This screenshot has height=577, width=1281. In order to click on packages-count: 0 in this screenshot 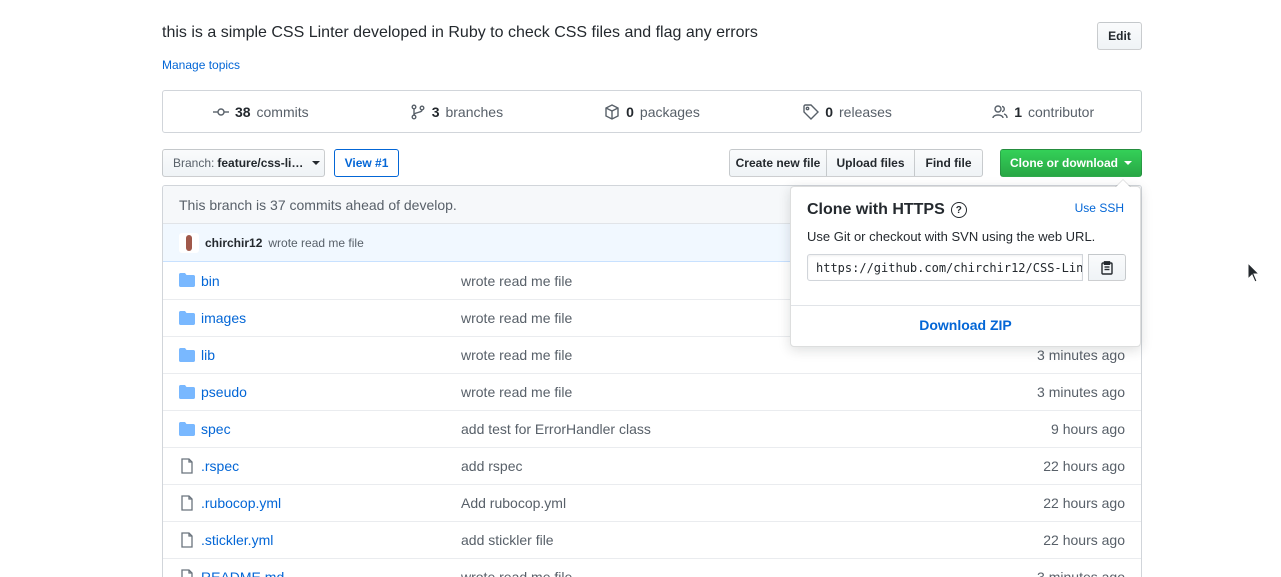, I will do `click(630, 111)`.